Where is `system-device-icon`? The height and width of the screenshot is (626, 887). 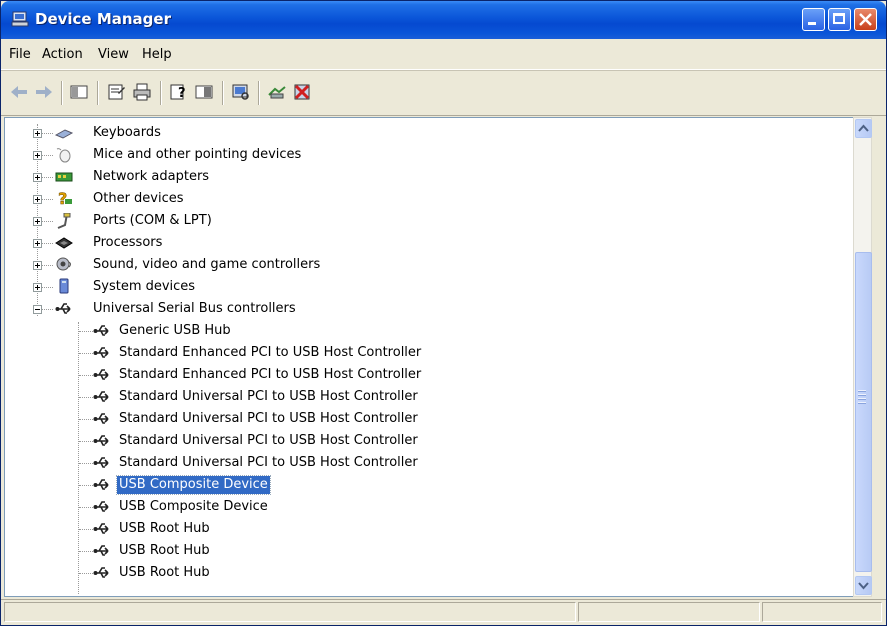
system-device-icon is located at coordinates (64, 286).